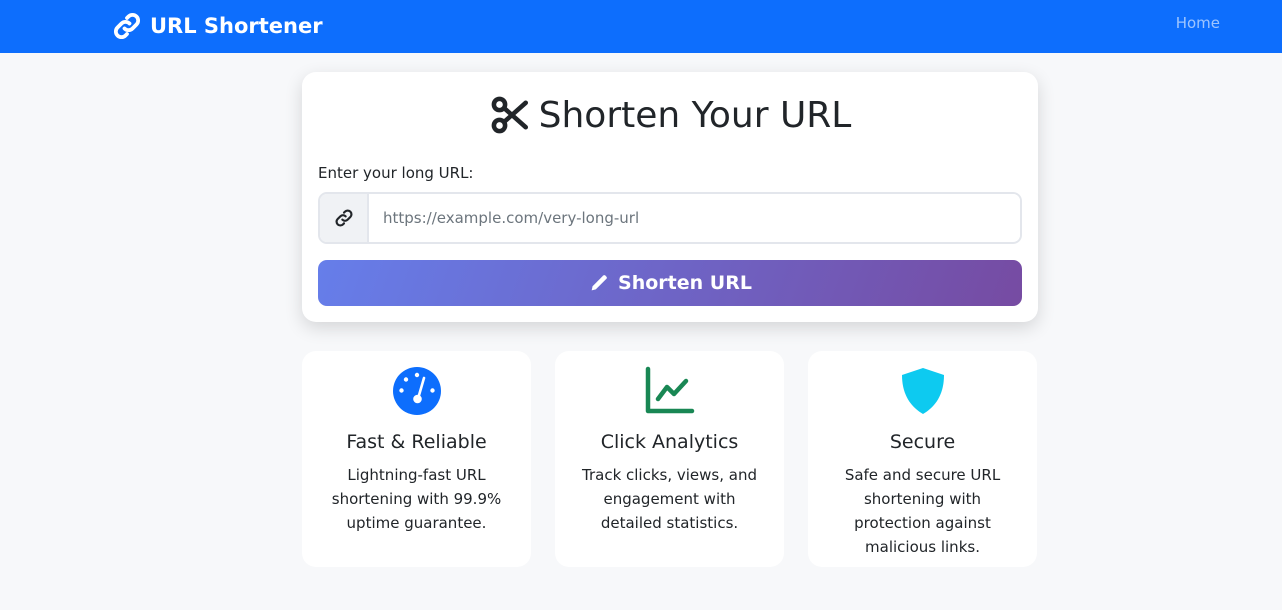 This screenshot has height=610, width=1282. I want to click on feature-title: Click Analytics, so click(669, 442).